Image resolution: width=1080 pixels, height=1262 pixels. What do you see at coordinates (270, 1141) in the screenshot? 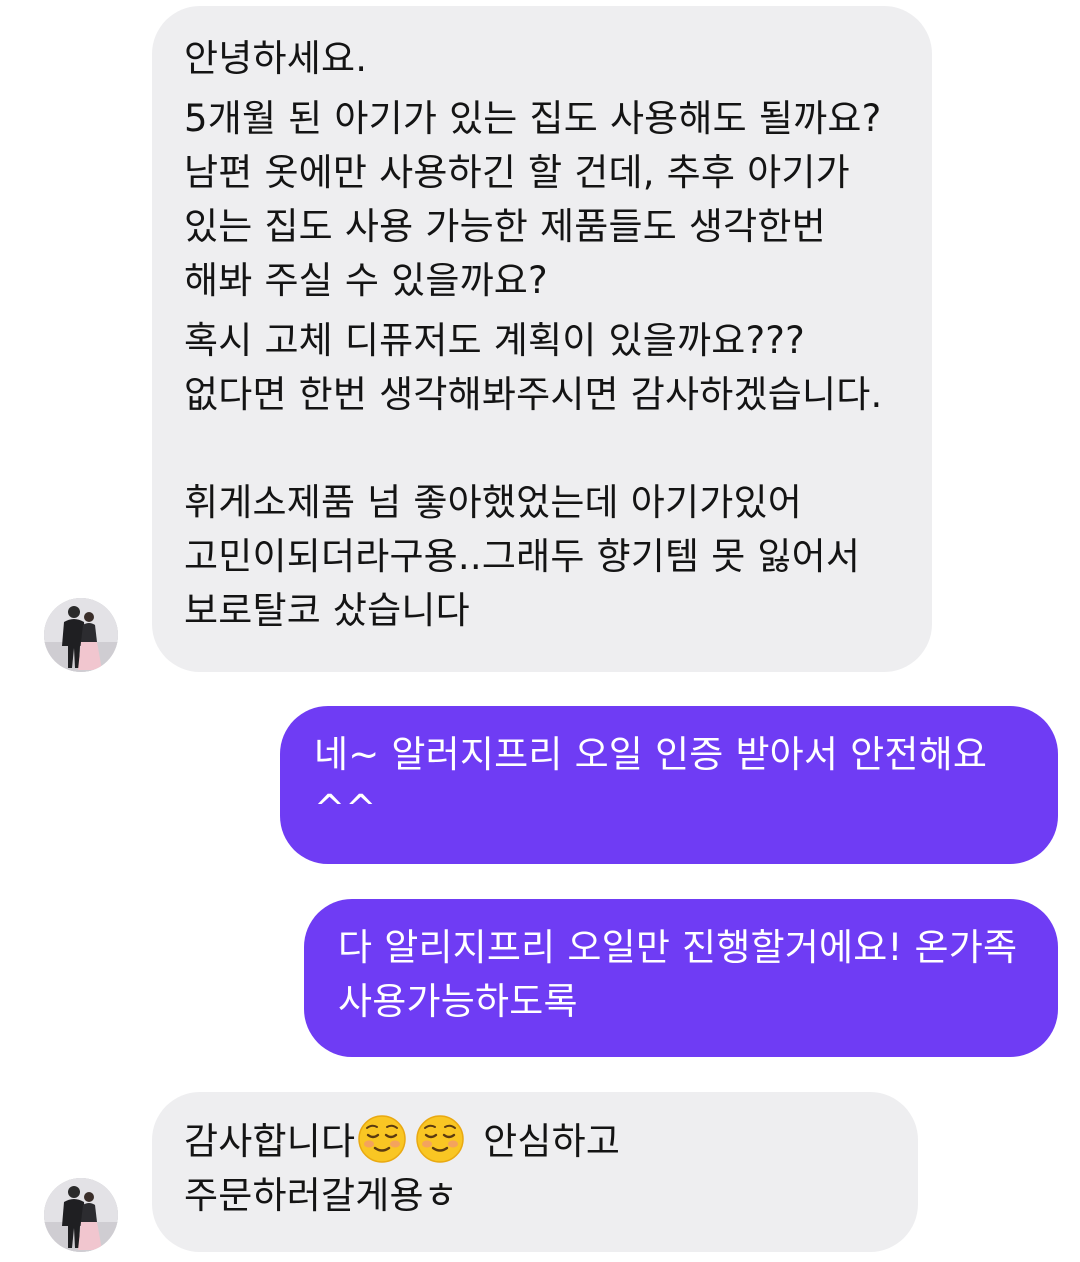
I see `message-text: 감사합니다` at bounding box center [270, 1141].